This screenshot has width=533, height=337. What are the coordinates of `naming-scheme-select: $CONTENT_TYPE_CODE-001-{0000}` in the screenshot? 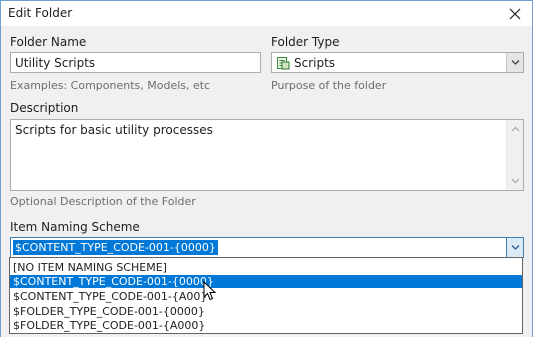 It's located at (267, 247).